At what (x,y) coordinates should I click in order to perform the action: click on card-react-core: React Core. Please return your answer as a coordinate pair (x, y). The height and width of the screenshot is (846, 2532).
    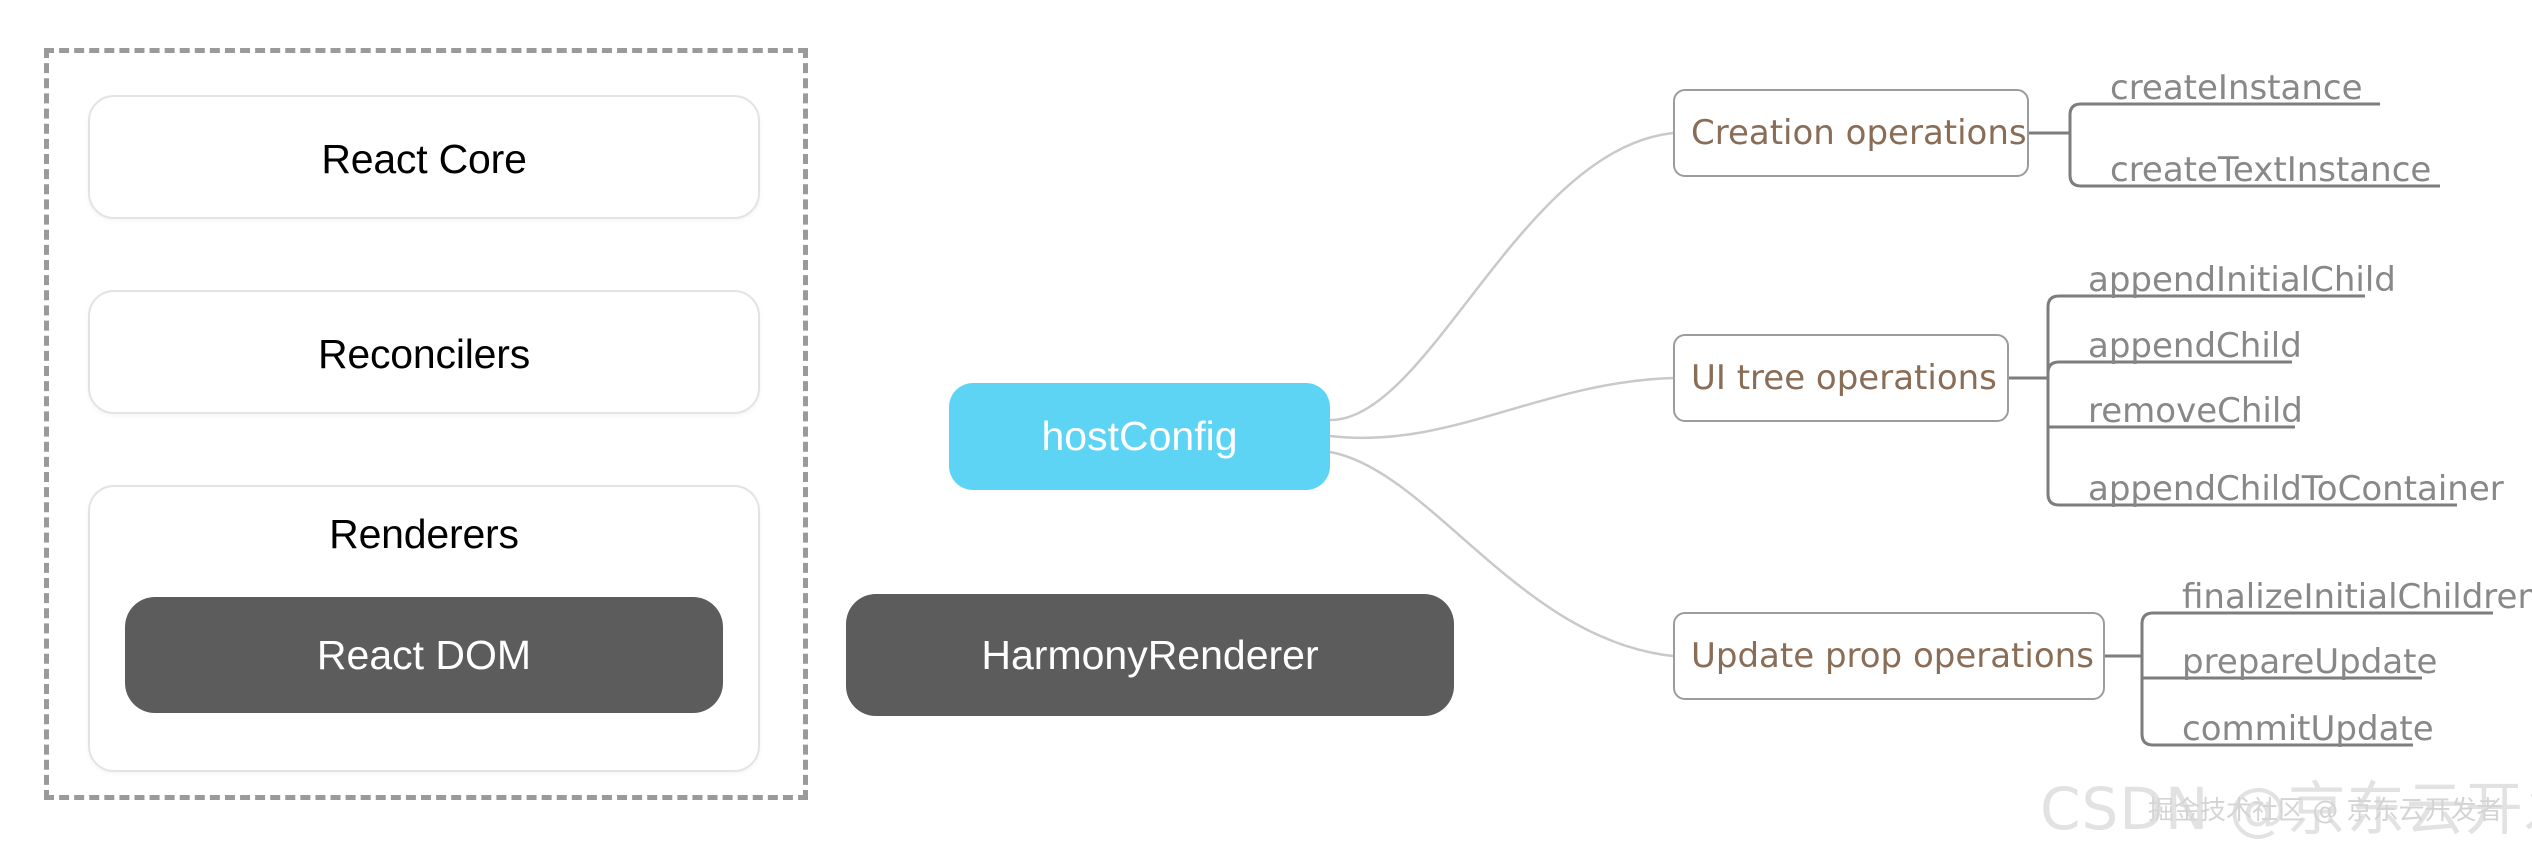
    Looking at the image, I should click on (424, 157).